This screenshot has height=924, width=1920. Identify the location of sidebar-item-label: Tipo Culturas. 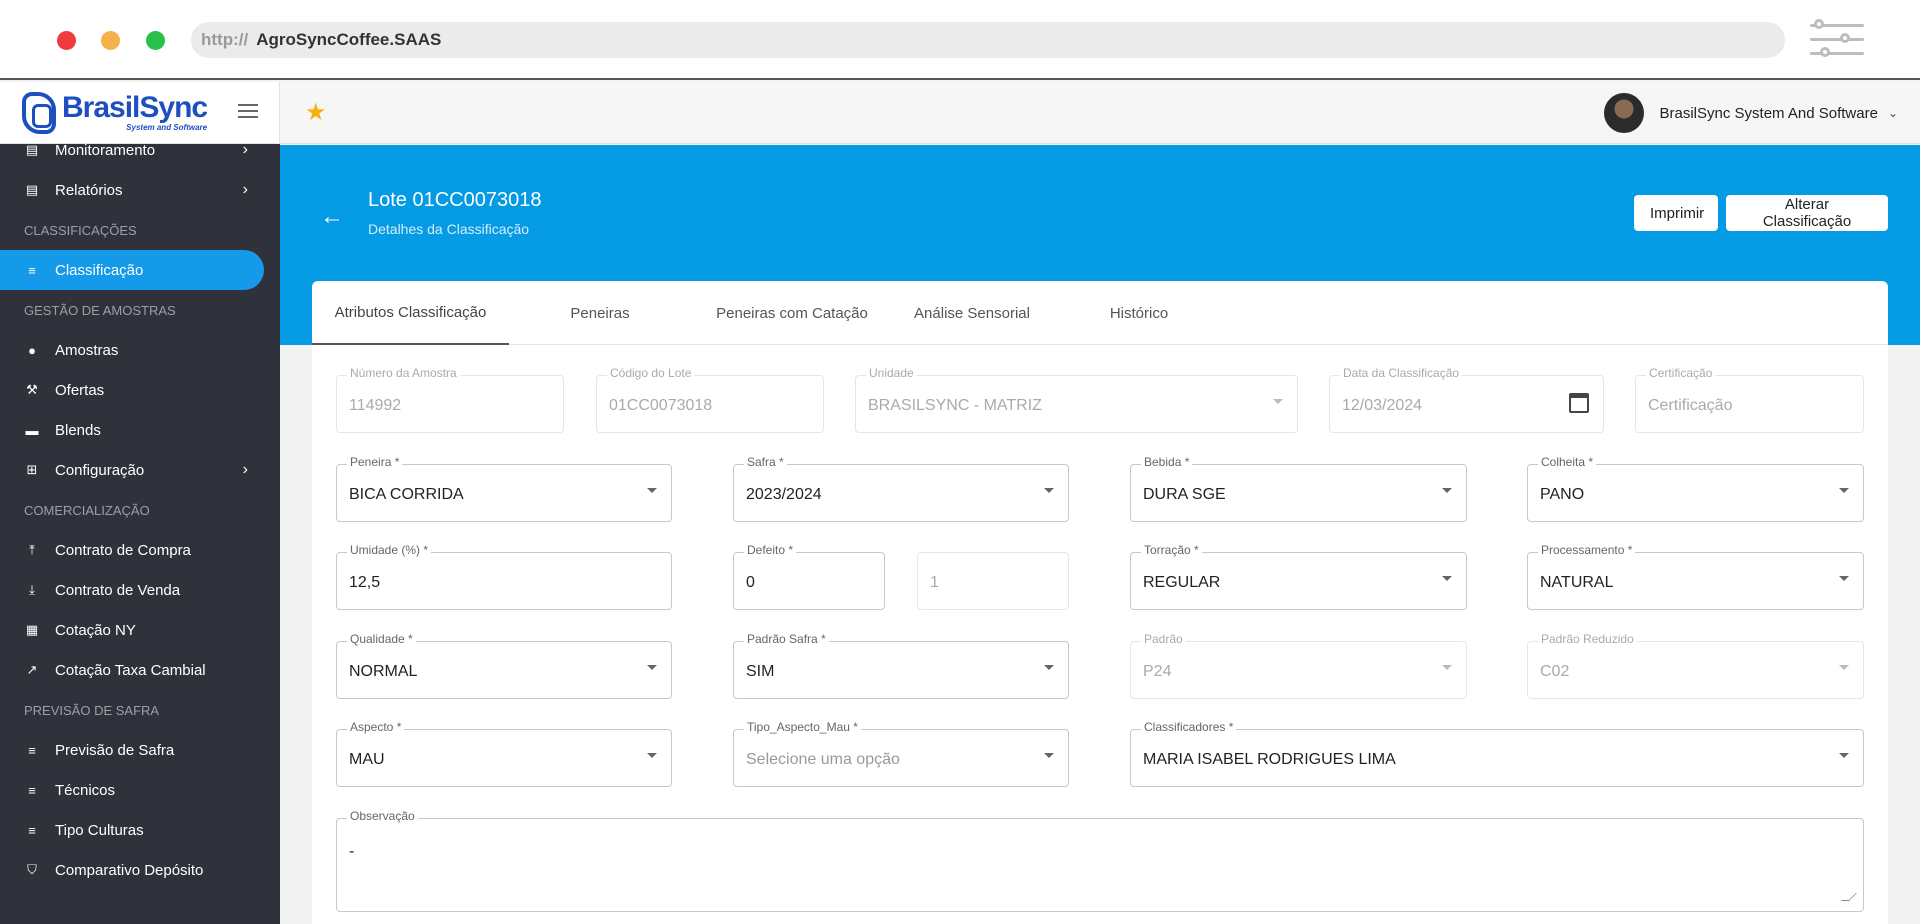
(99, 830).